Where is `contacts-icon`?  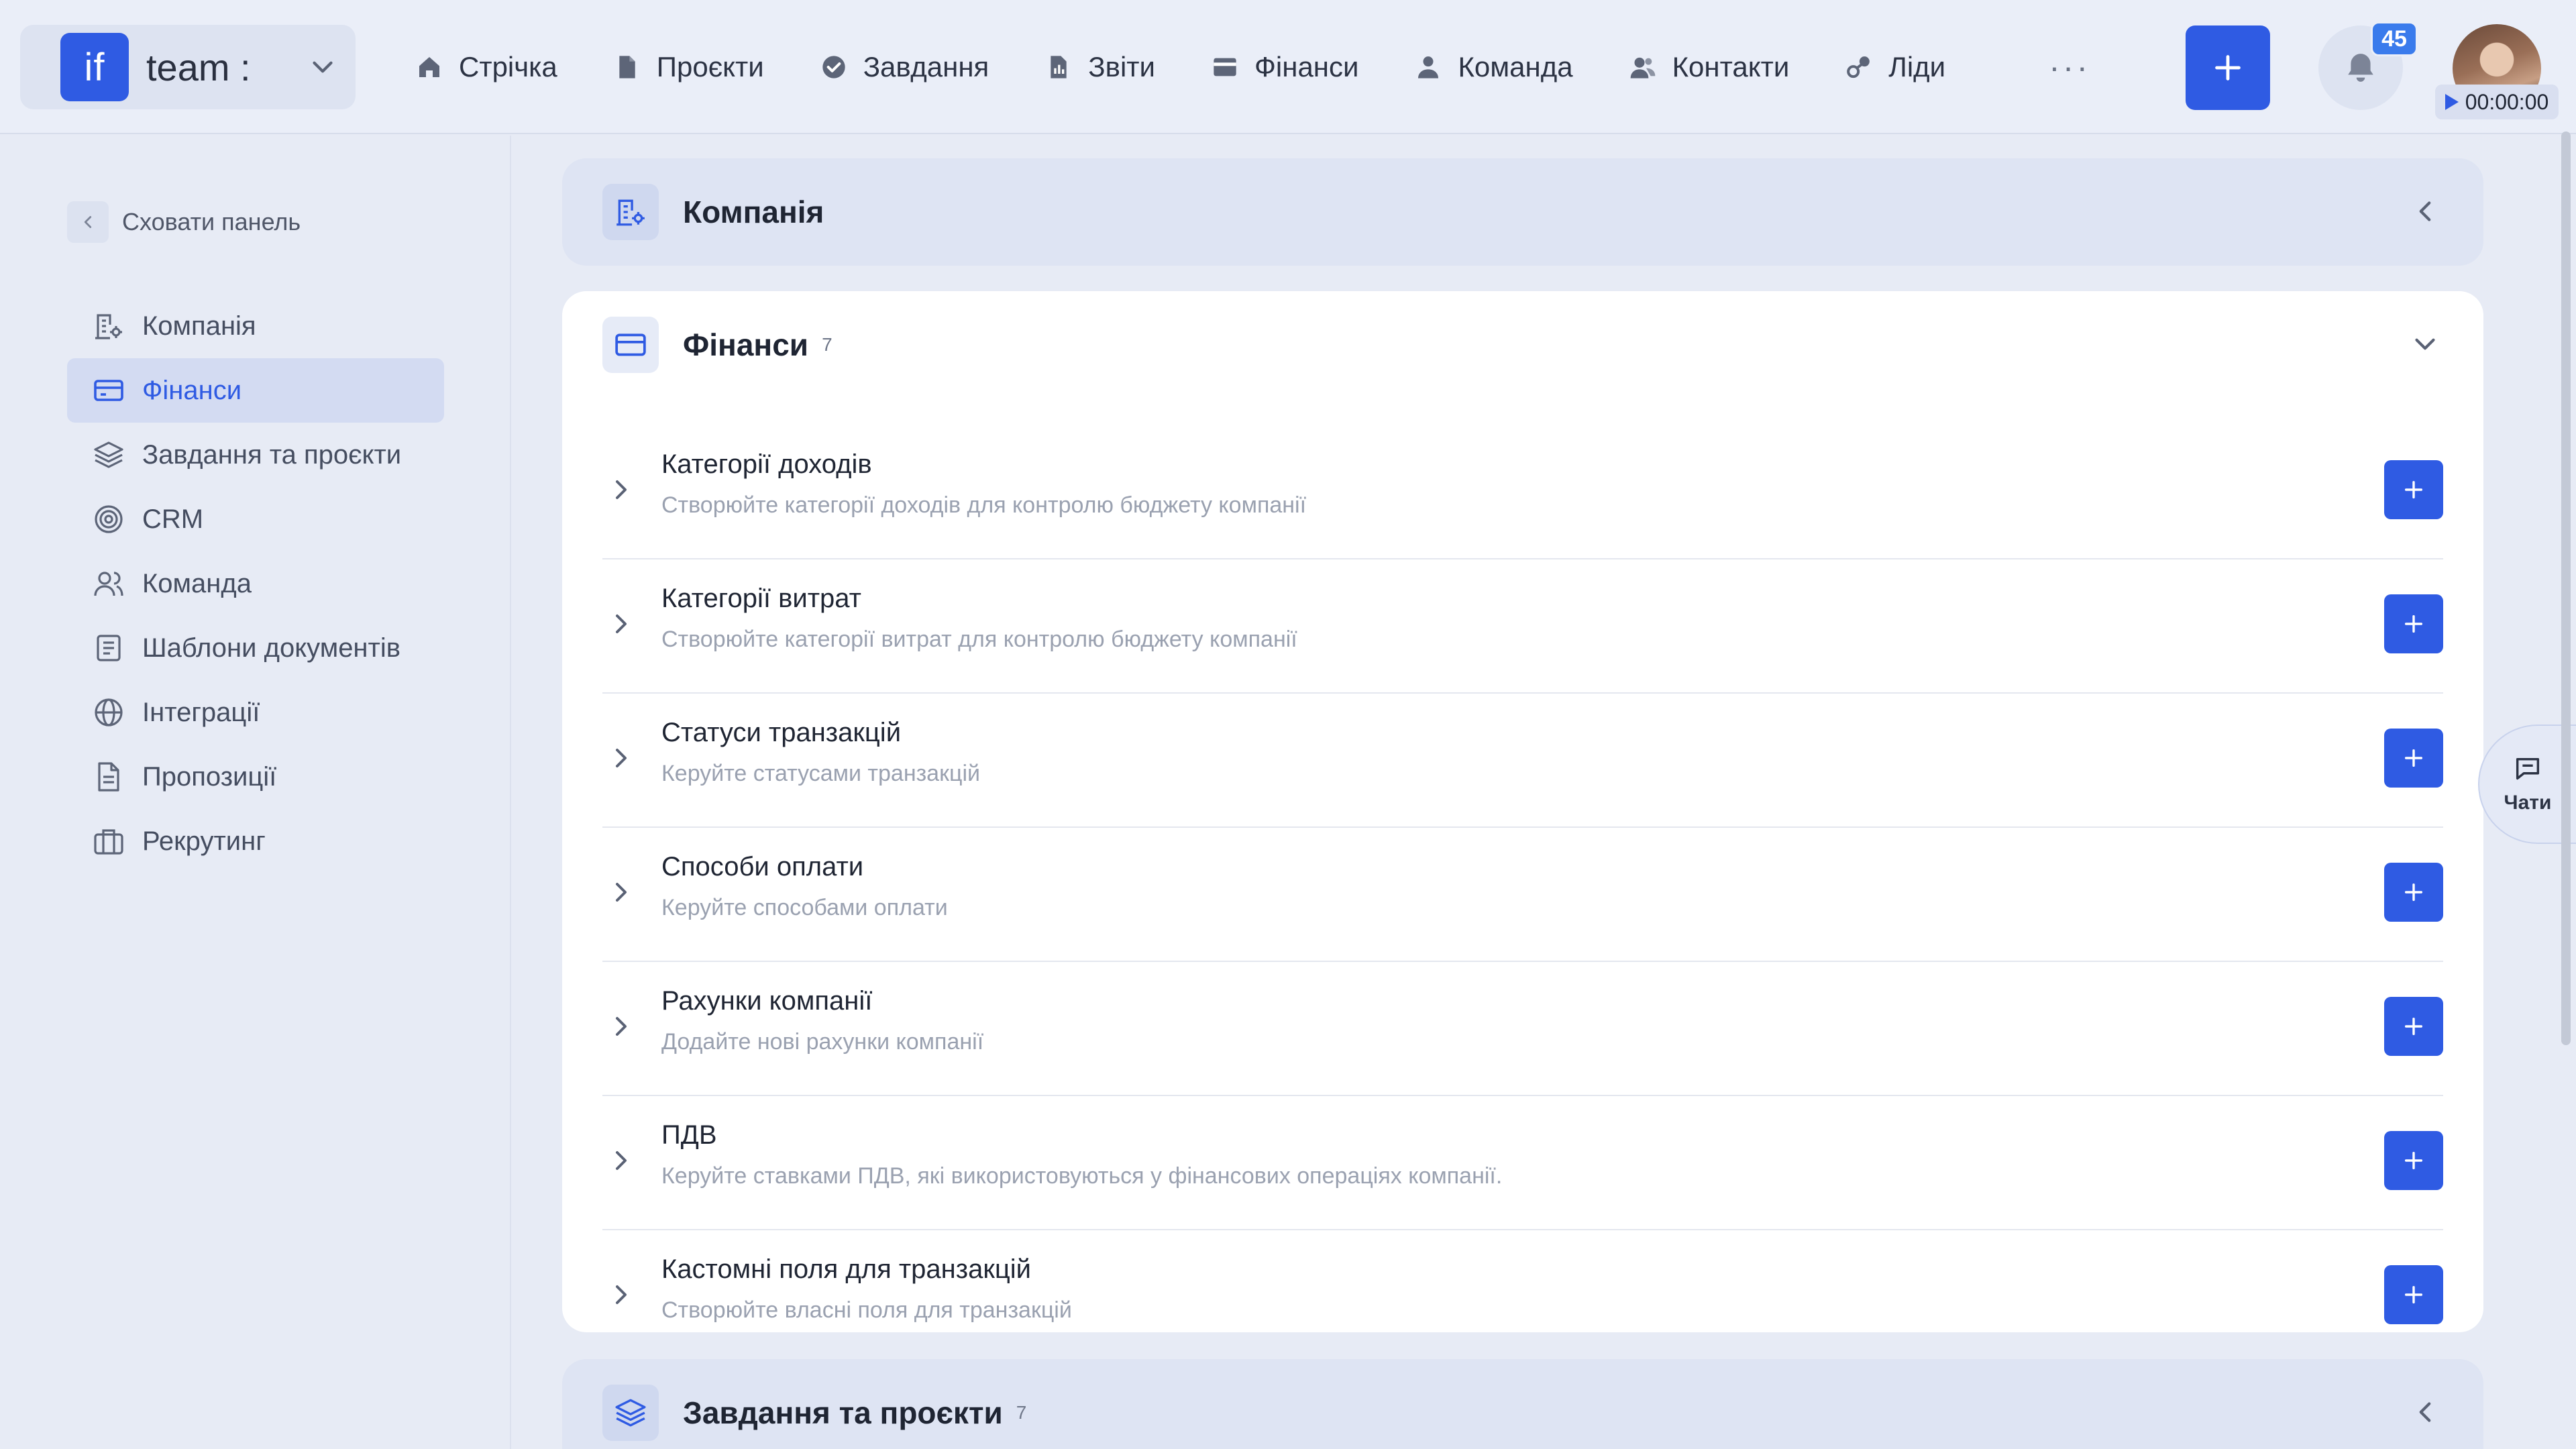 contacts-icon is located at coordinates (1642, 67).